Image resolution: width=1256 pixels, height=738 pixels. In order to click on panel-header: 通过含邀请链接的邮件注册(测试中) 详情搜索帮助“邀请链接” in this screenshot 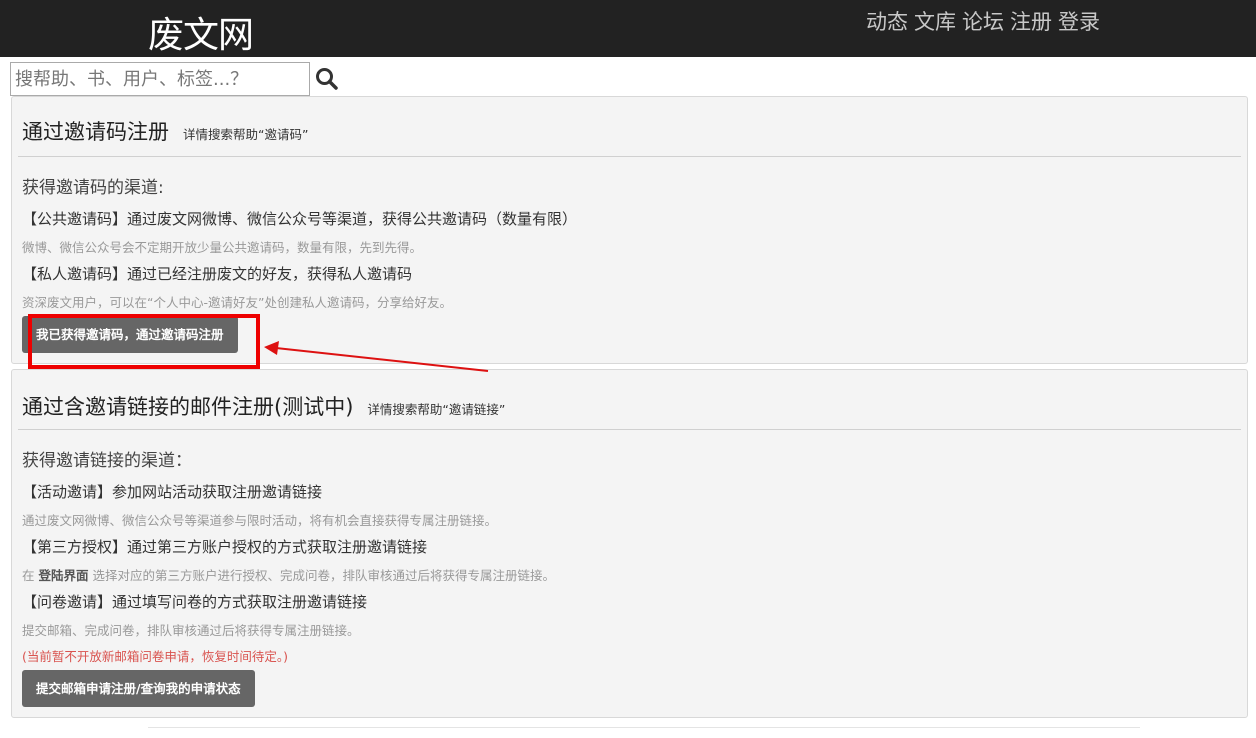, I will do `click(263, 406)`.